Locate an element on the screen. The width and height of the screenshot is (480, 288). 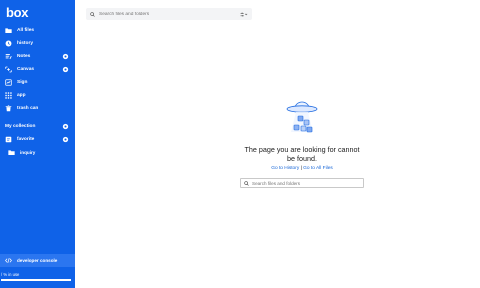
main-search-box is located at coordinates (302, 183).